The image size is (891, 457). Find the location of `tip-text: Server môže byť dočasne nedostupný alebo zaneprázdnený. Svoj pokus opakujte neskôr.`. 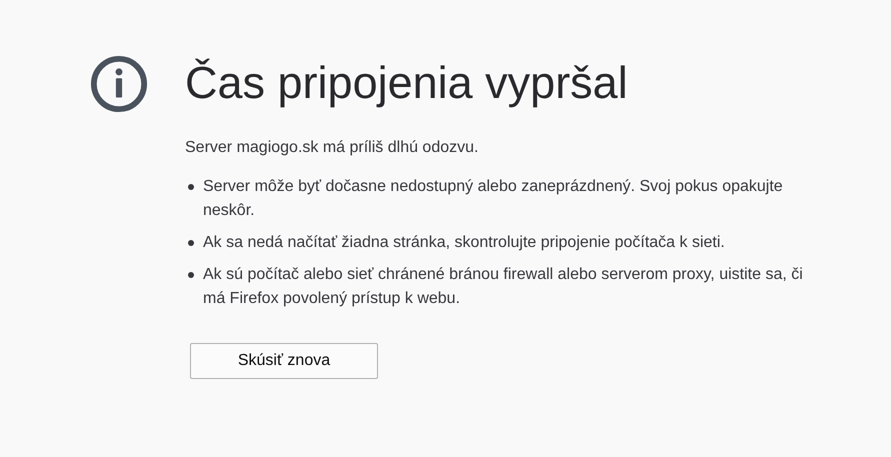

tip-text: Server môže byť dočasne nedostupný alebo zaneprázdnený. Svoj pokus opakujte neskôr. is located at coordinates (493, 199).